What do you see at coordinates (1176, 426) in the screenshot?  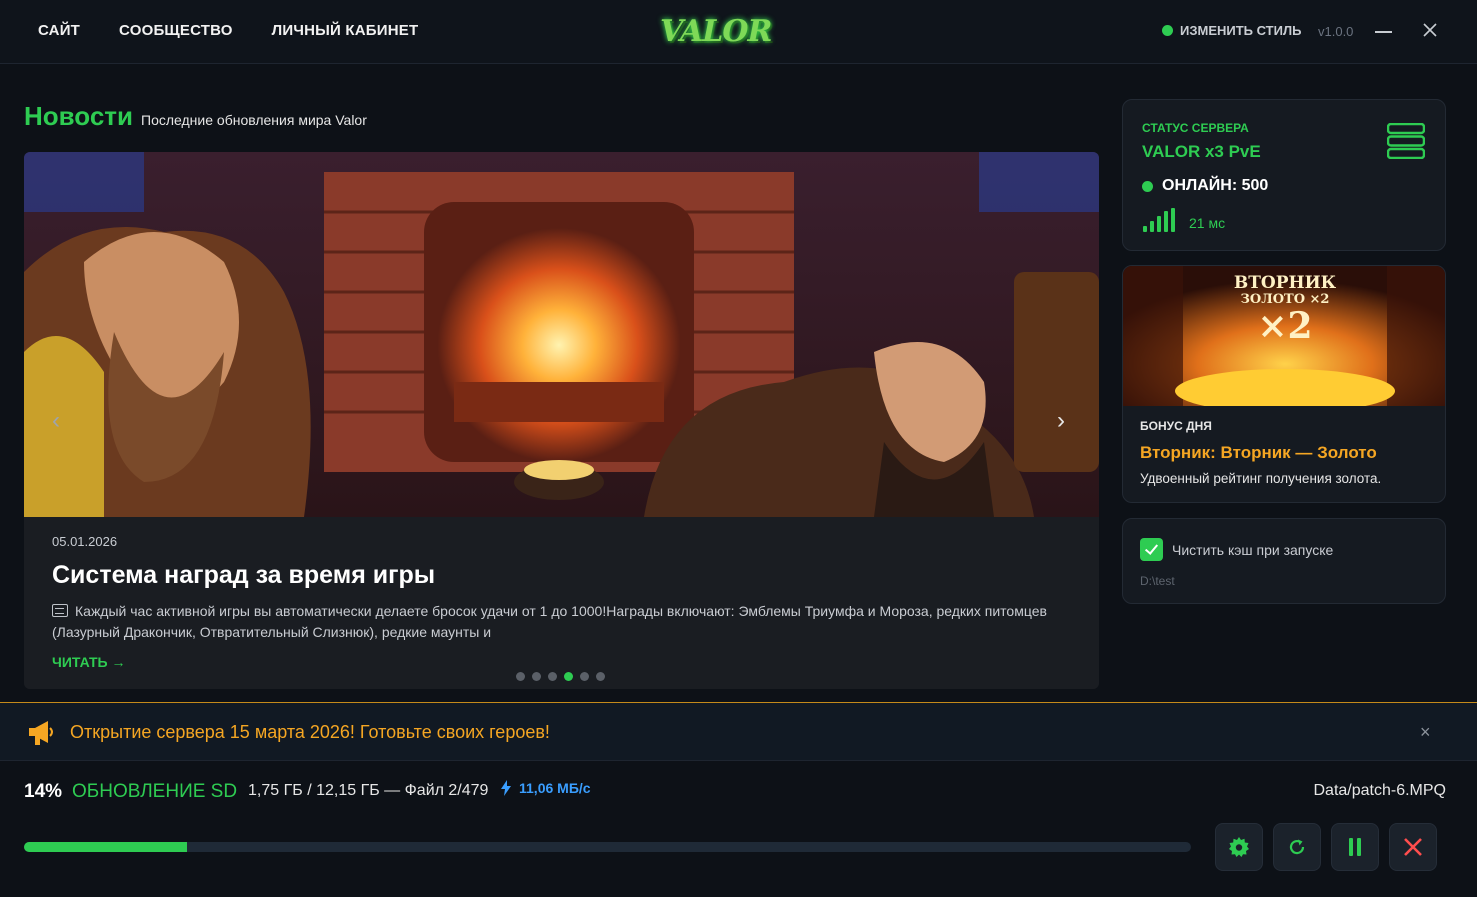 I see `bonus-label: БОНУС ДНЯ` at bounding box center [1176, 426].